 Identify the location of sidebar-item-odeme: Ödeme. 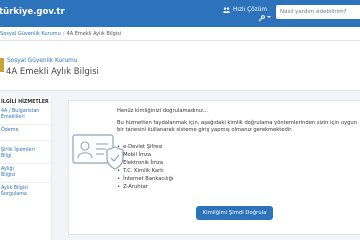
(9, 131).